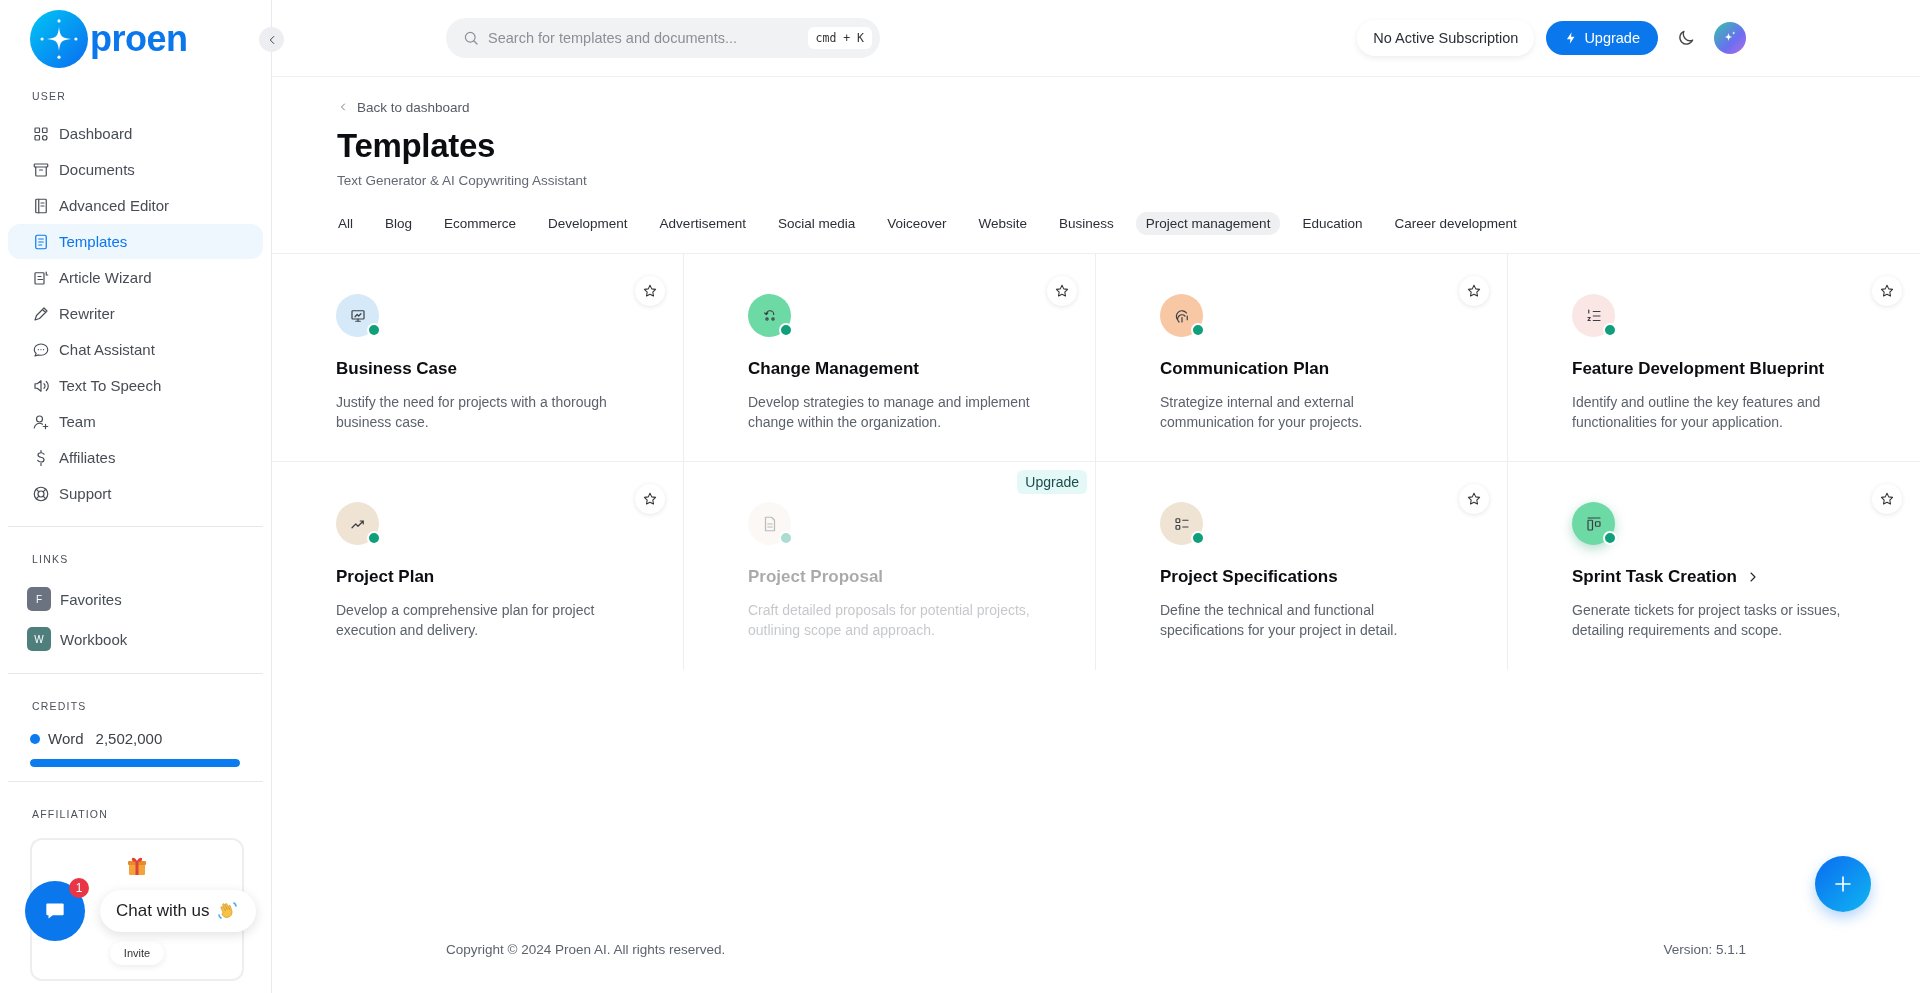 Image resolution: width=1920 pixels, height=993 pixels. Describe the element at coordinates (1086, 223) in the screenshot. I see `filter-tab: Business` at that location.